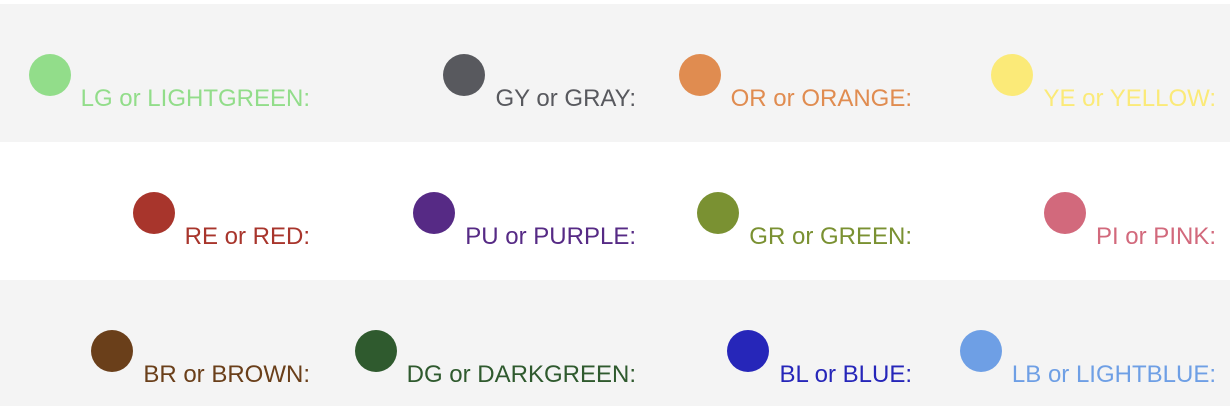  I want to click on legend-label-pink: PI or PINK:, so click(1155, 236).